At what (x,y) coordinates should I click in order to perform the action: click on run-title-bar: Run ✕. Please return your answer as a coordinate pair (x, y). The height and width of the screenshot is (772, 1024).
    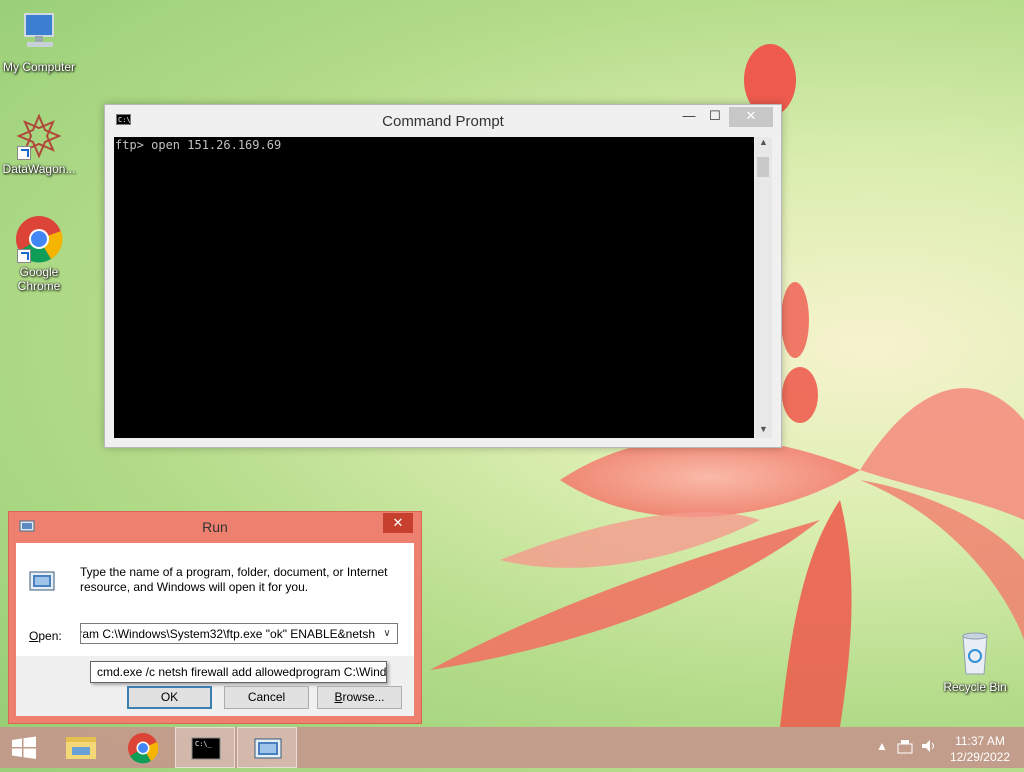
    Looking at the image, I should click on (215, 527).